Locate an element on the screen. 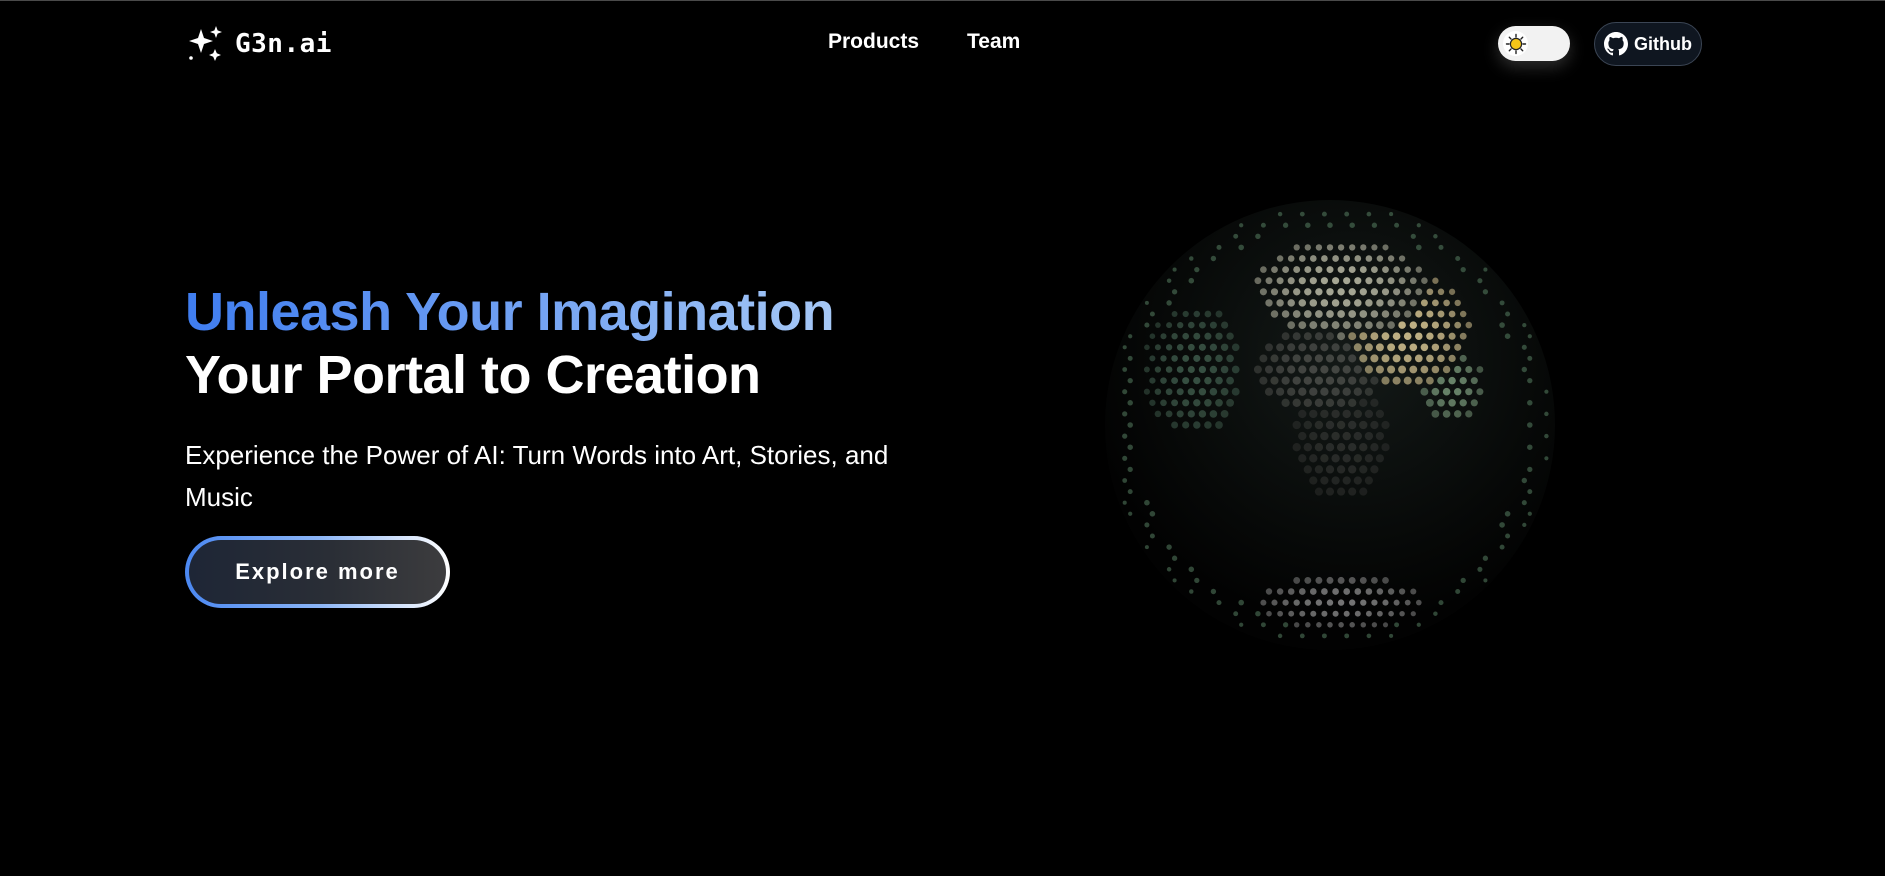  dotted-globe-illustration is located at coordinates (1325, 425).